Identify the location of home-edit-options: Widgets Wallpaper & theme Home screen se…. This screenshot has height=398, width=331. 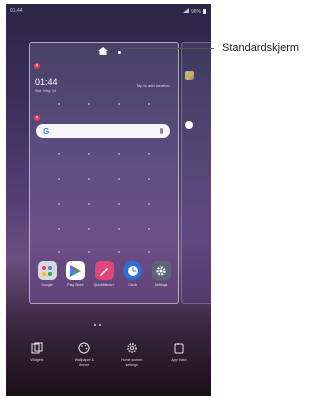
(108, 355).